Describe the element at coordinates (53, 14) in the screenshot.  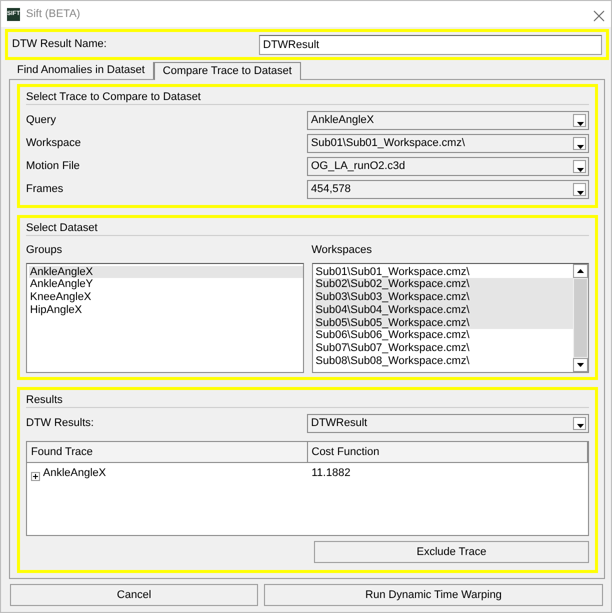
I see `window-title: Sift (BETA)` at that location.